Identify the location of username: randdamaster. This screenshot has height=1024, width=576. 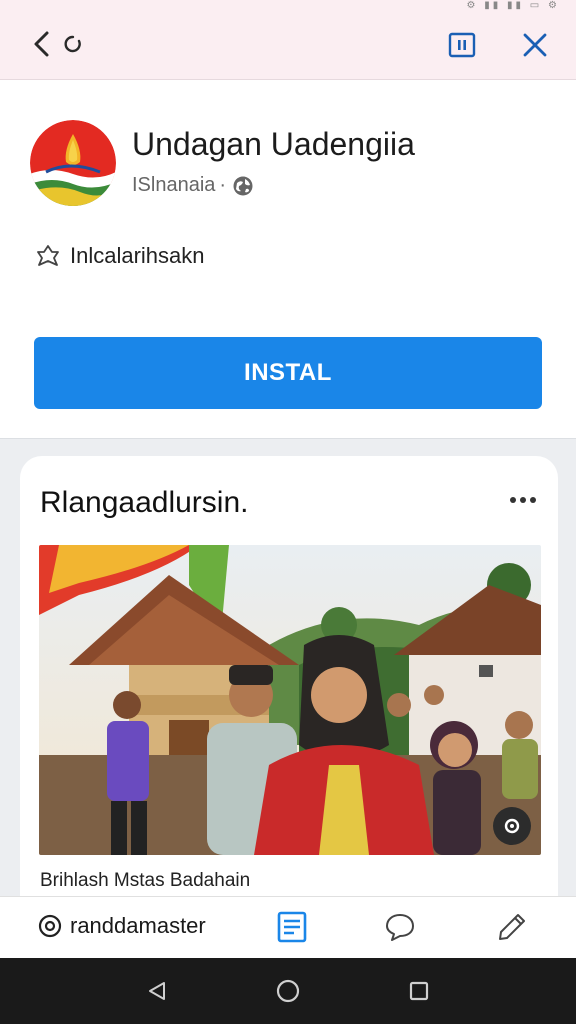
(138, 925).